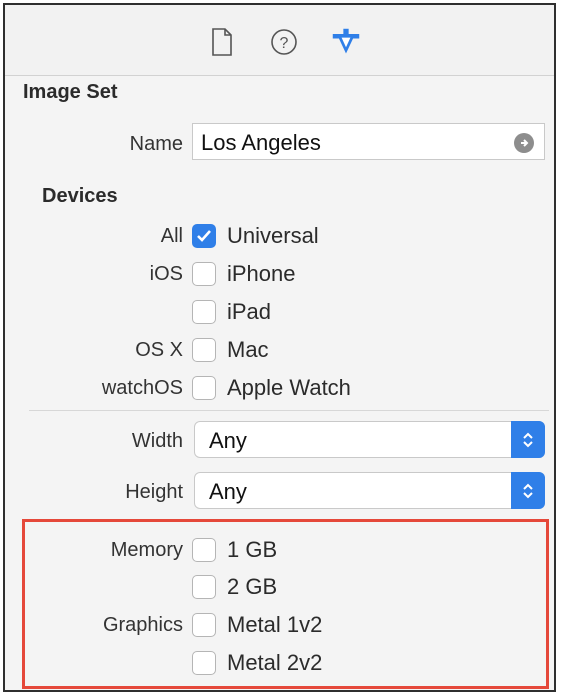  Describe the element at coordinates (171, 236) in the screenshot. I see `device-label-all: All` at that location.